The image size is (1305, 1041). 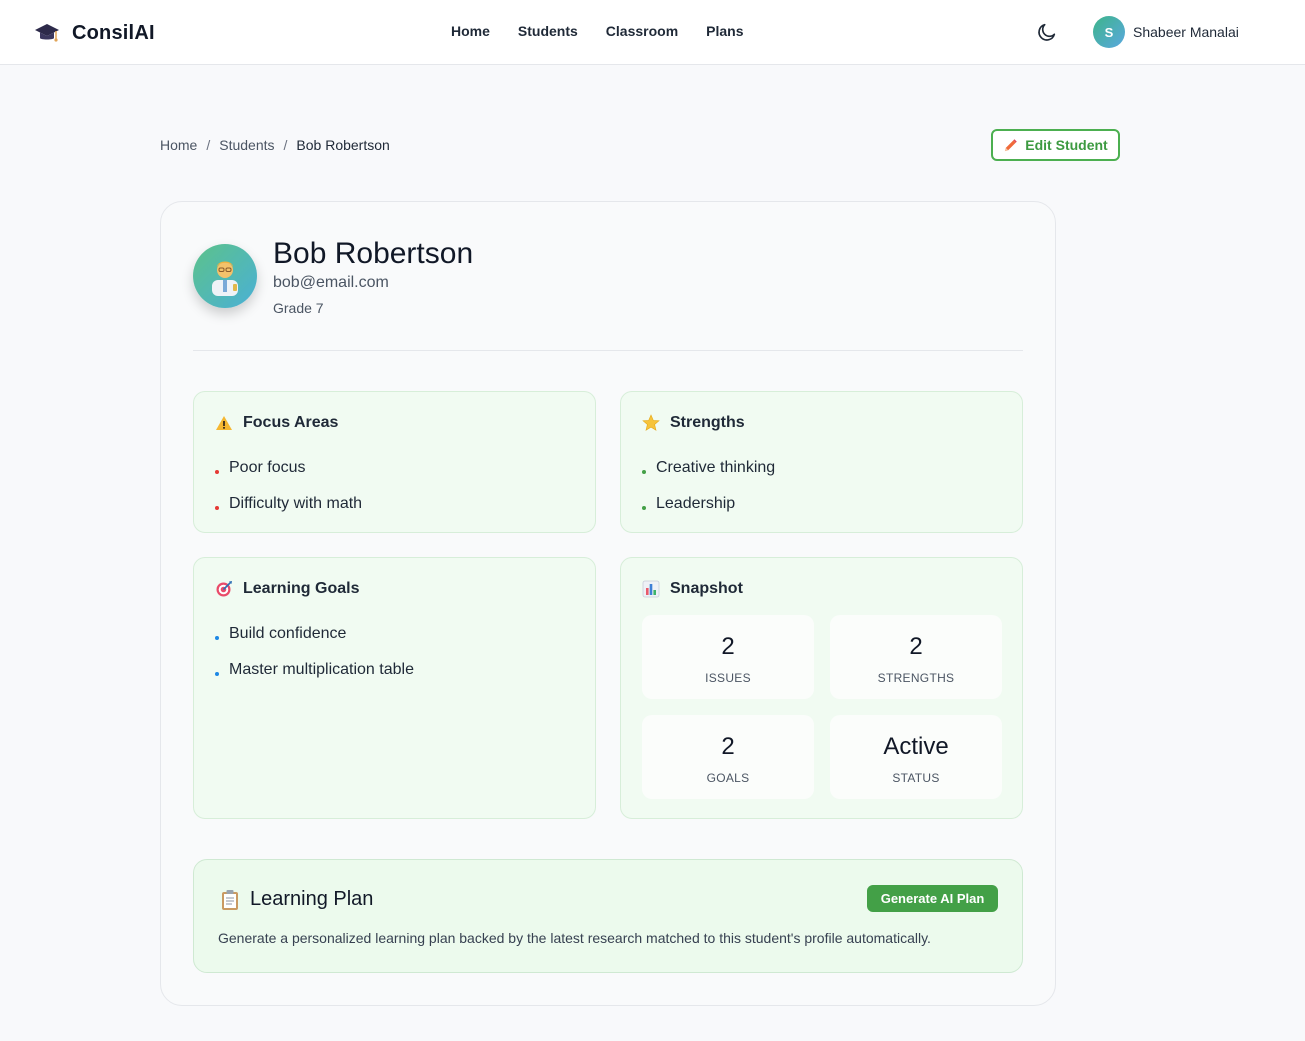 What do you see at coordinates (651, 422) in the screenshot?
I see `star-icon` at bounding box center [651, 422].